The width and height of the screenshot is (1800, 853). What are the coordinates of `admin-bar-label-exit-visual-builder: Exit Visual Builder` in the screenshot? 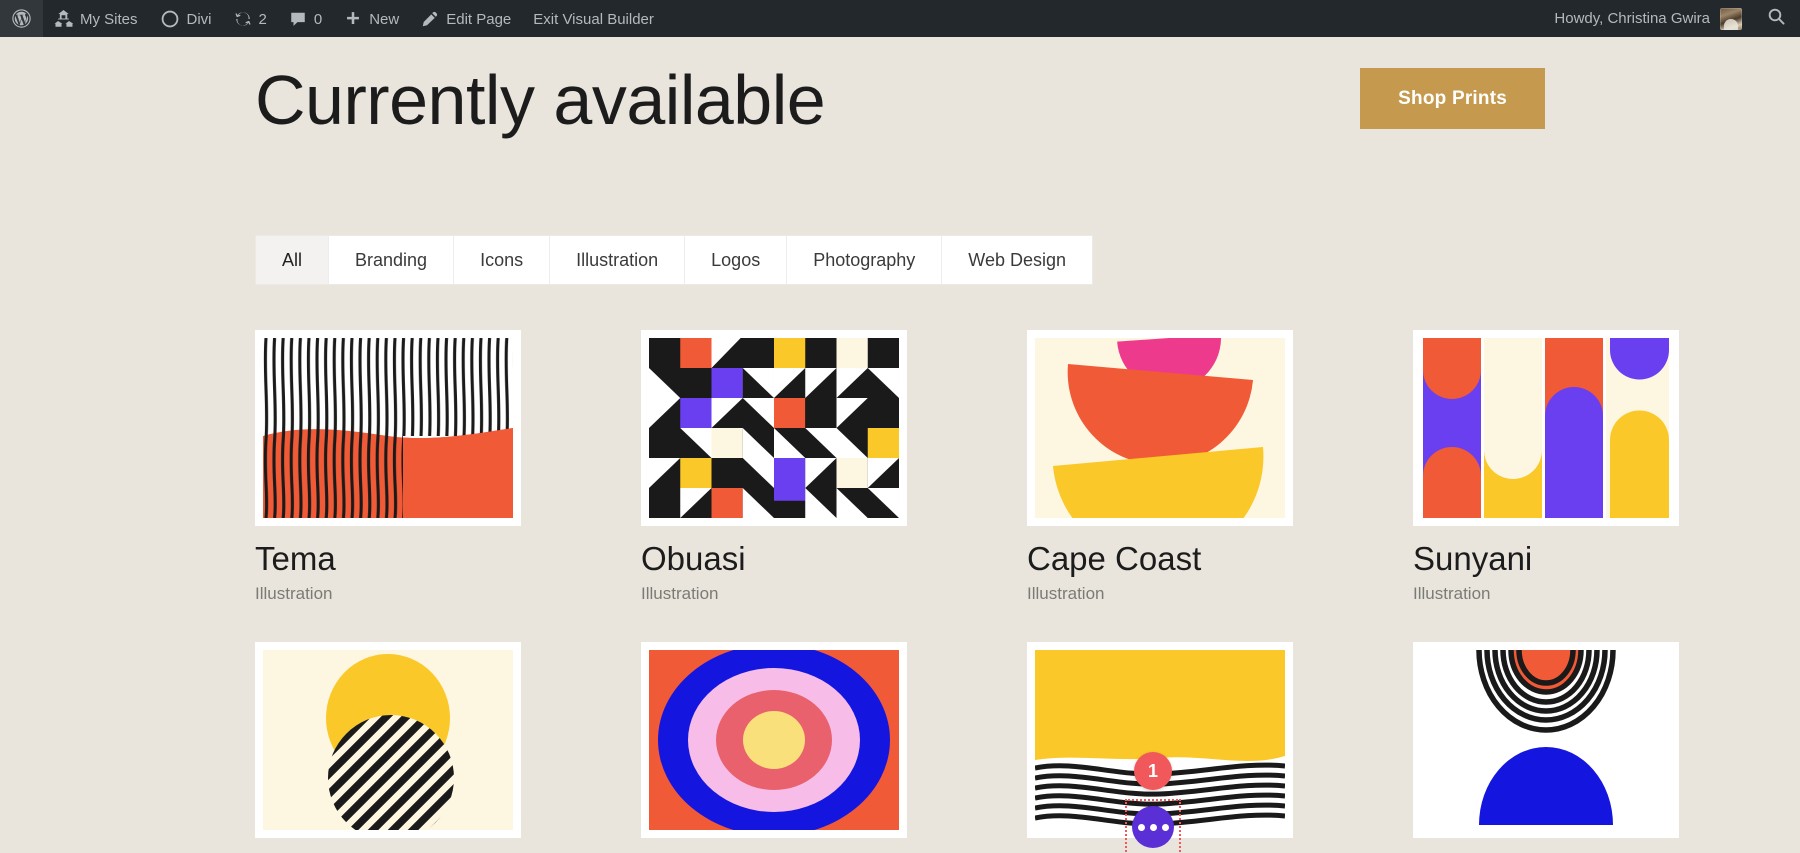 It's located at (593, 19).